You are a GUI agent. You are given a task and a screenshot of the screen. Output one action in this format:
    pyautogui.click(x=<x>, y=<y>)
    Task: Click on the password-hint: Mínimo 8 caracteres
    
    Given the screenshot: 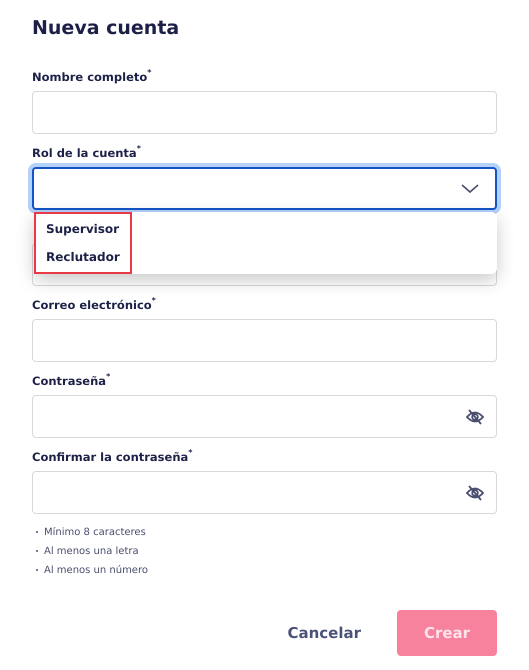 What is the action you would take?
    pyautogui.click(x=95, y=532)
    